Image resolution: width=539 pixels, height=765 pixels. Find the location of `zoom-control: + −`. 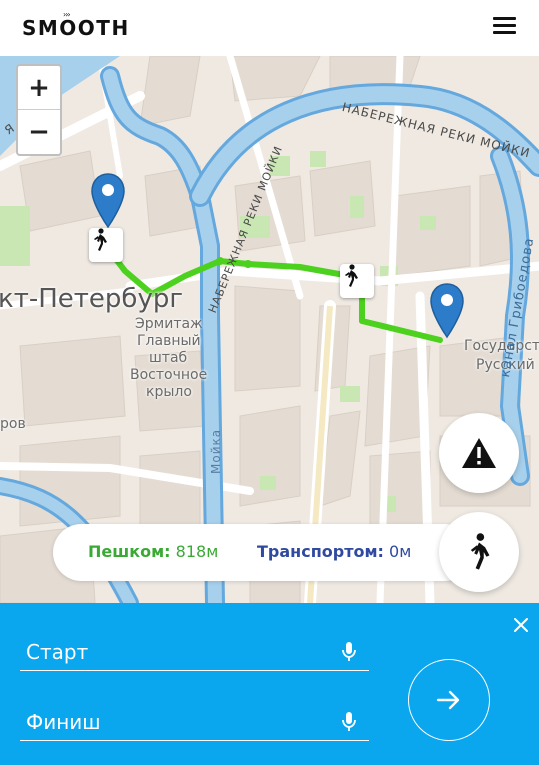

zoom-control: + − is located at coordinates (39, 110).